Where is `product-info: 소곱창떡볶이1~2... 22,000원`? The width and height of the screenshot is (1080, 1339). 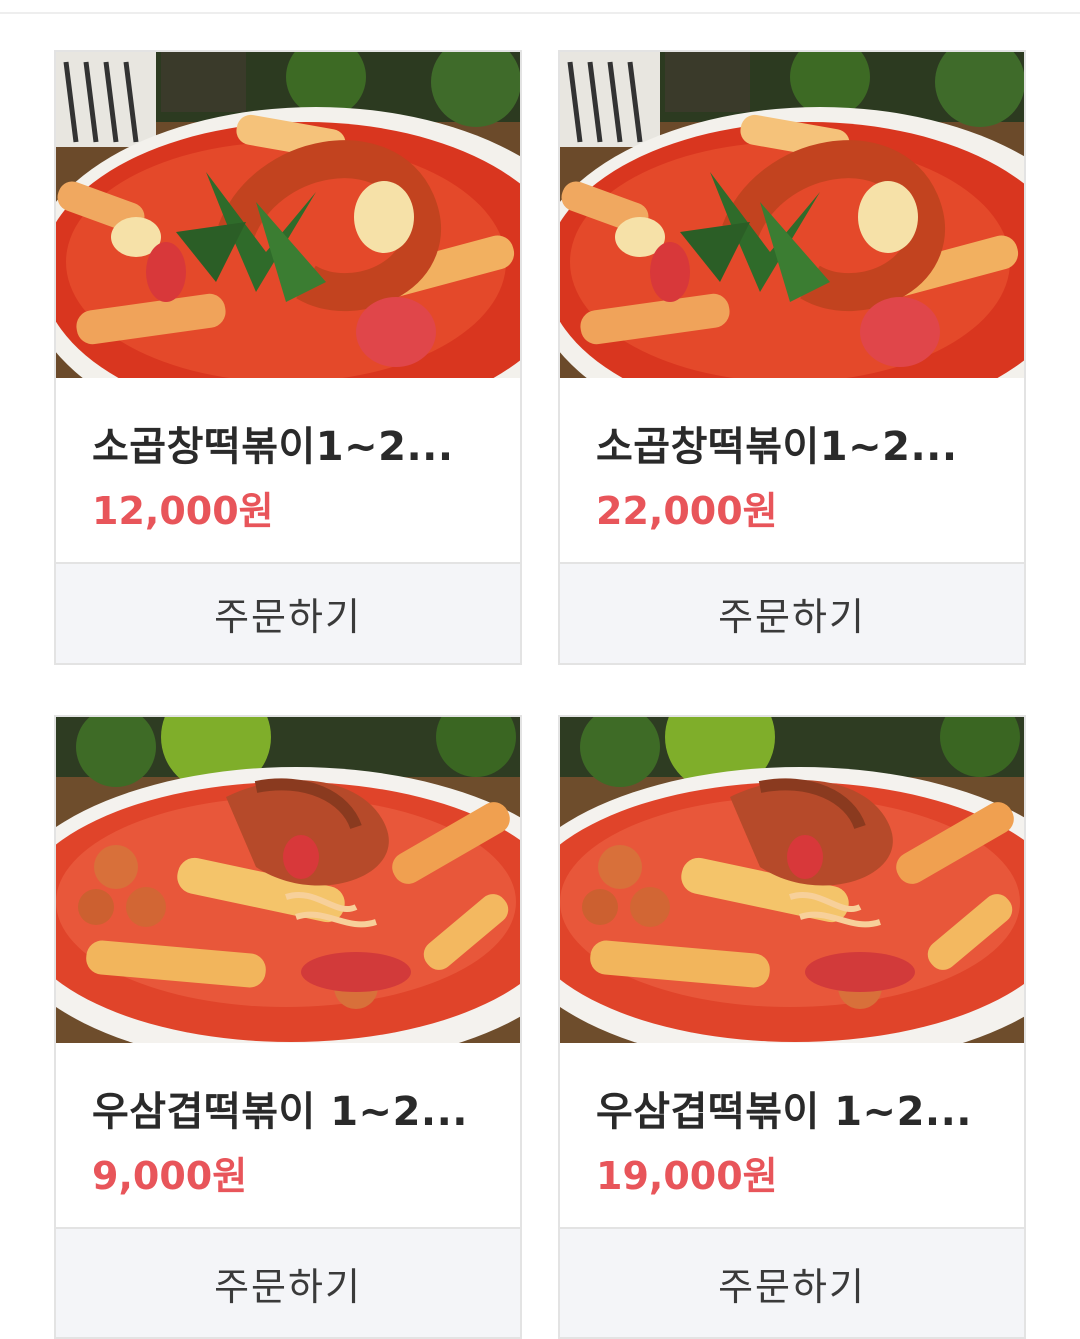 product-info: 소곱창떡볶이1~2... 22,000원 is located at coordinates (792, 469).